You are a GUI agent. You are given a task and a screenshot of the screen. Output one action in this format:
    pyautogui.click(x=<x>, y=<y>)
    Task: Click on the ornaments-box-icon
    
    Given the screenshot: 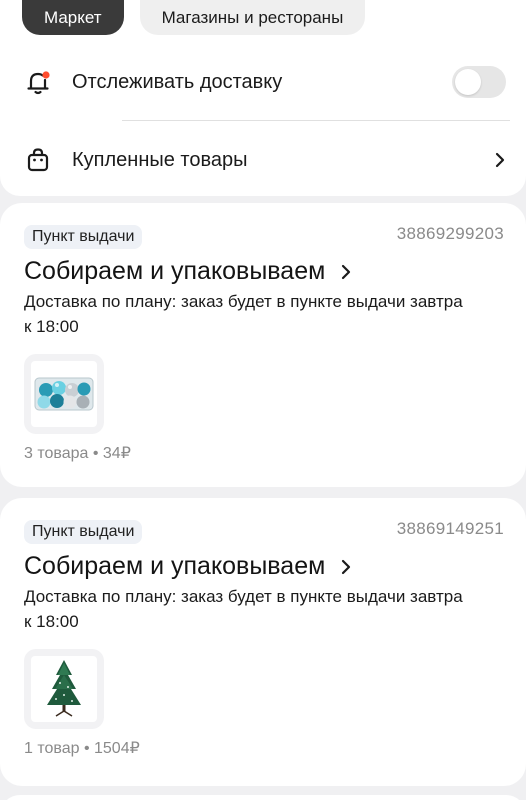 What is the action you would take?
    pyautogui.click(x=64, y=394)
    